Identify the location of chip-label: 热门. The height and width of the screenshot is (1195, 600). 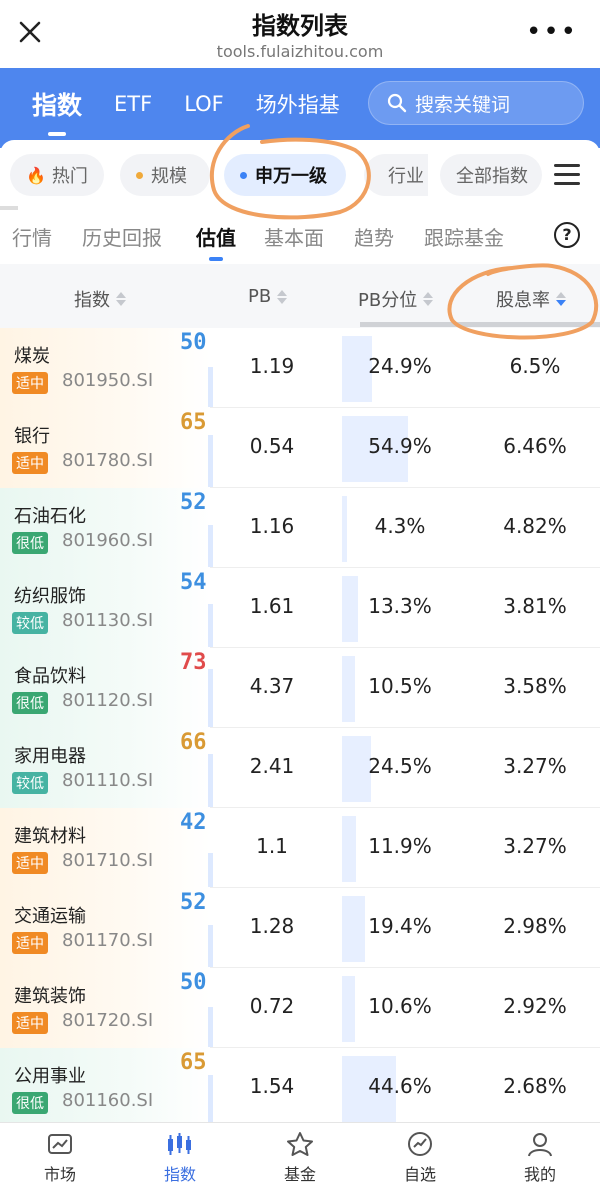
(69, 176).